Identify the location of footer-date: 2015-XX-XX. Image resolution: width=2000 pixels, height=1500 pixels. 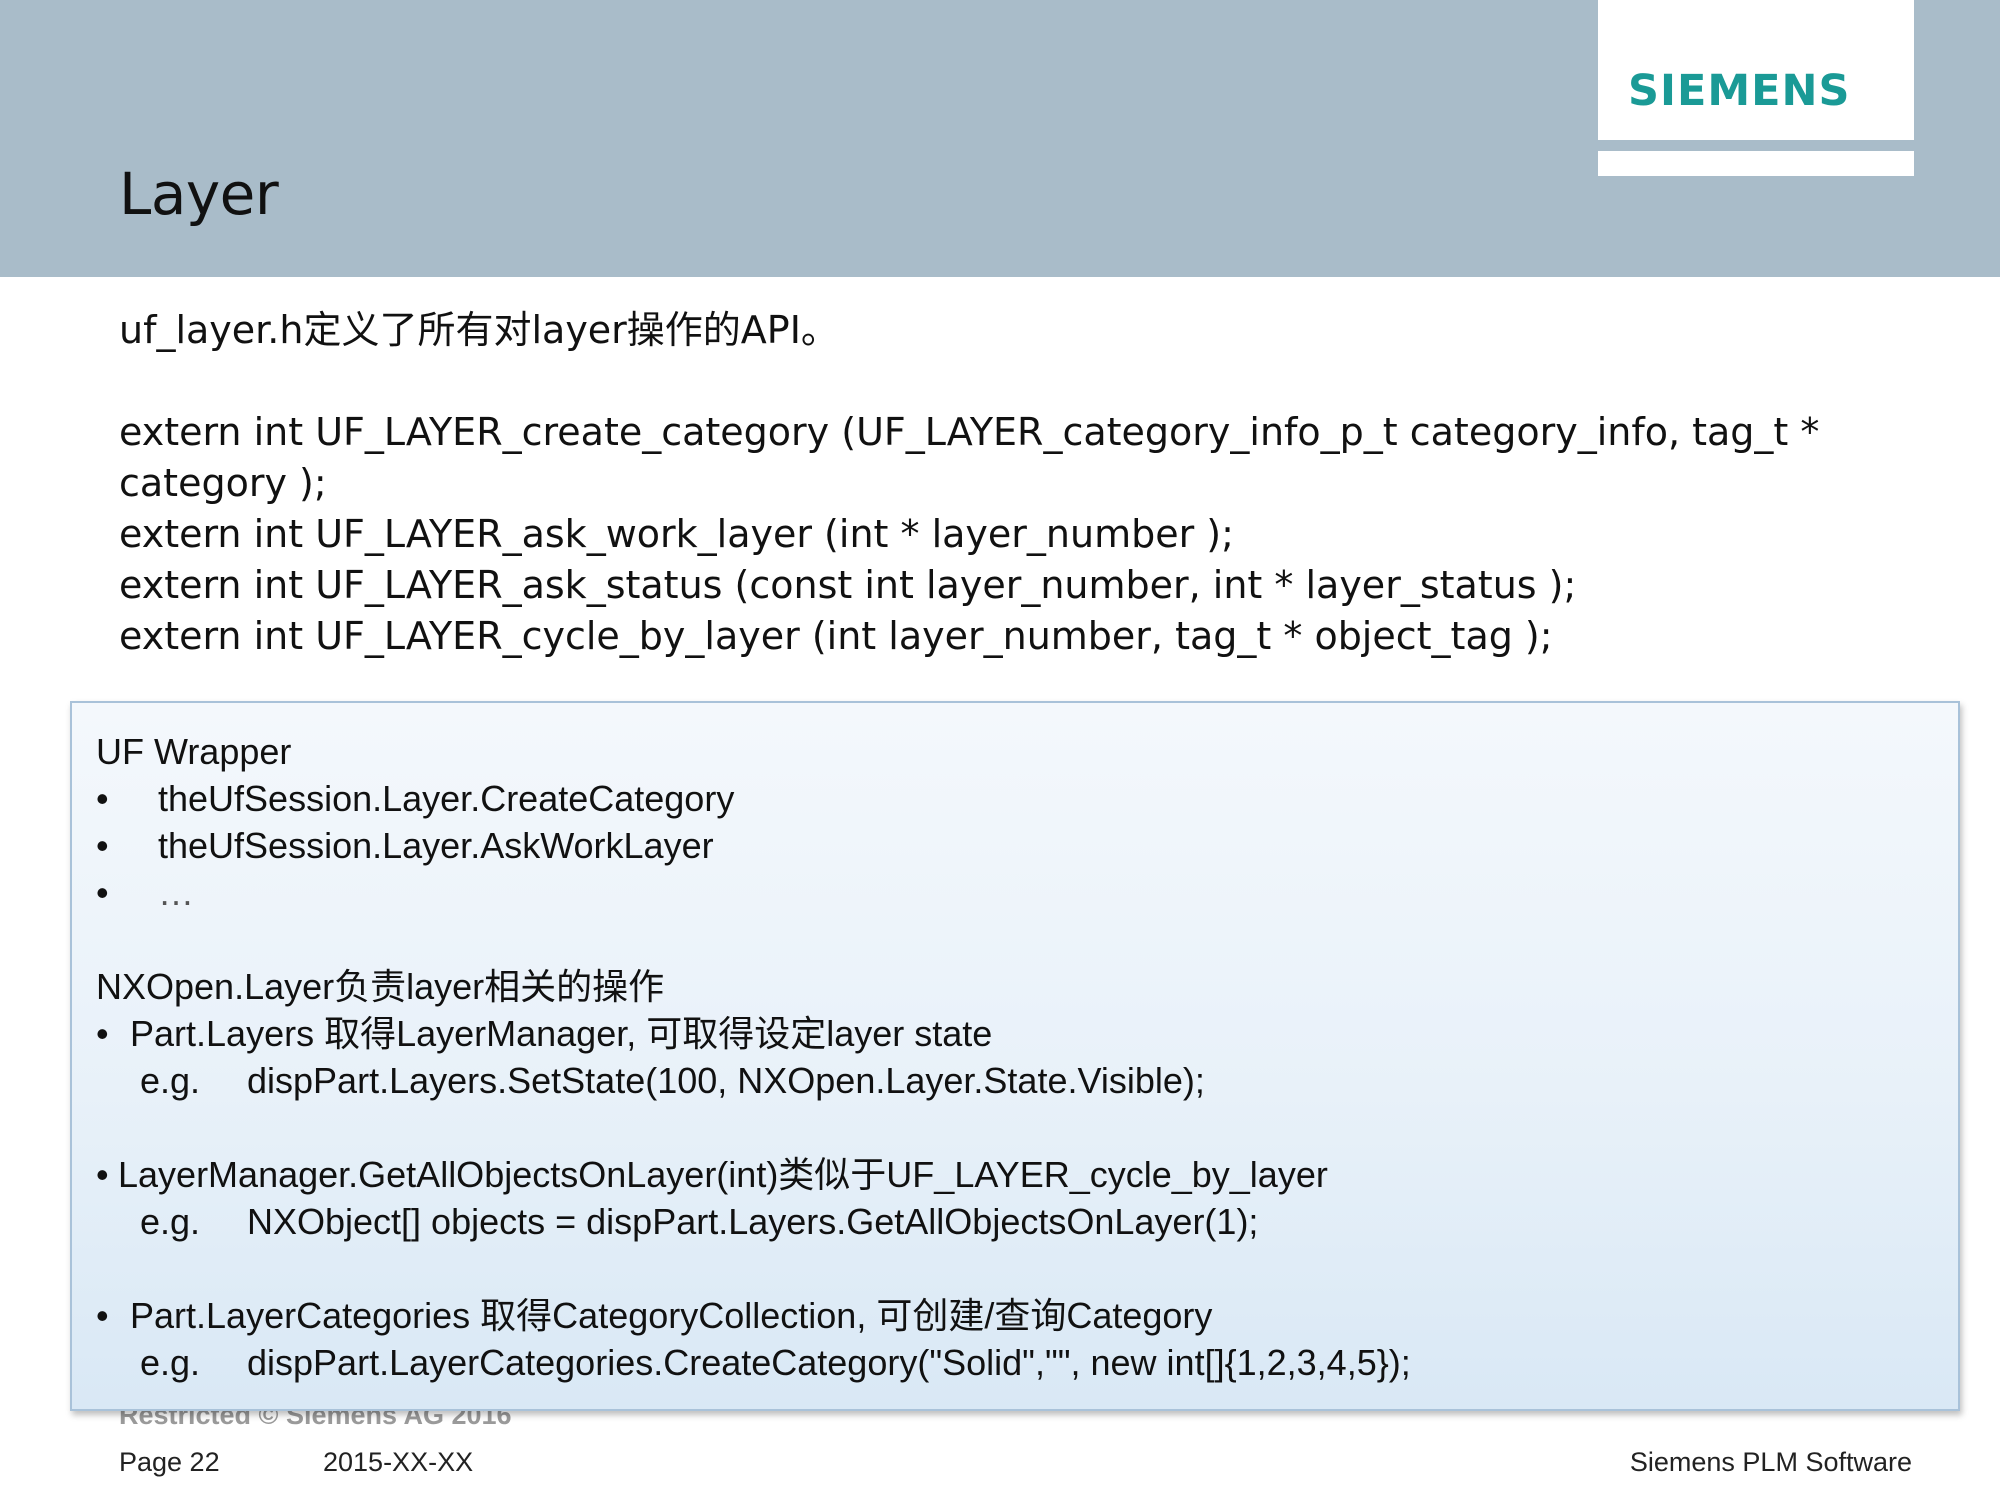
(398, 1462).